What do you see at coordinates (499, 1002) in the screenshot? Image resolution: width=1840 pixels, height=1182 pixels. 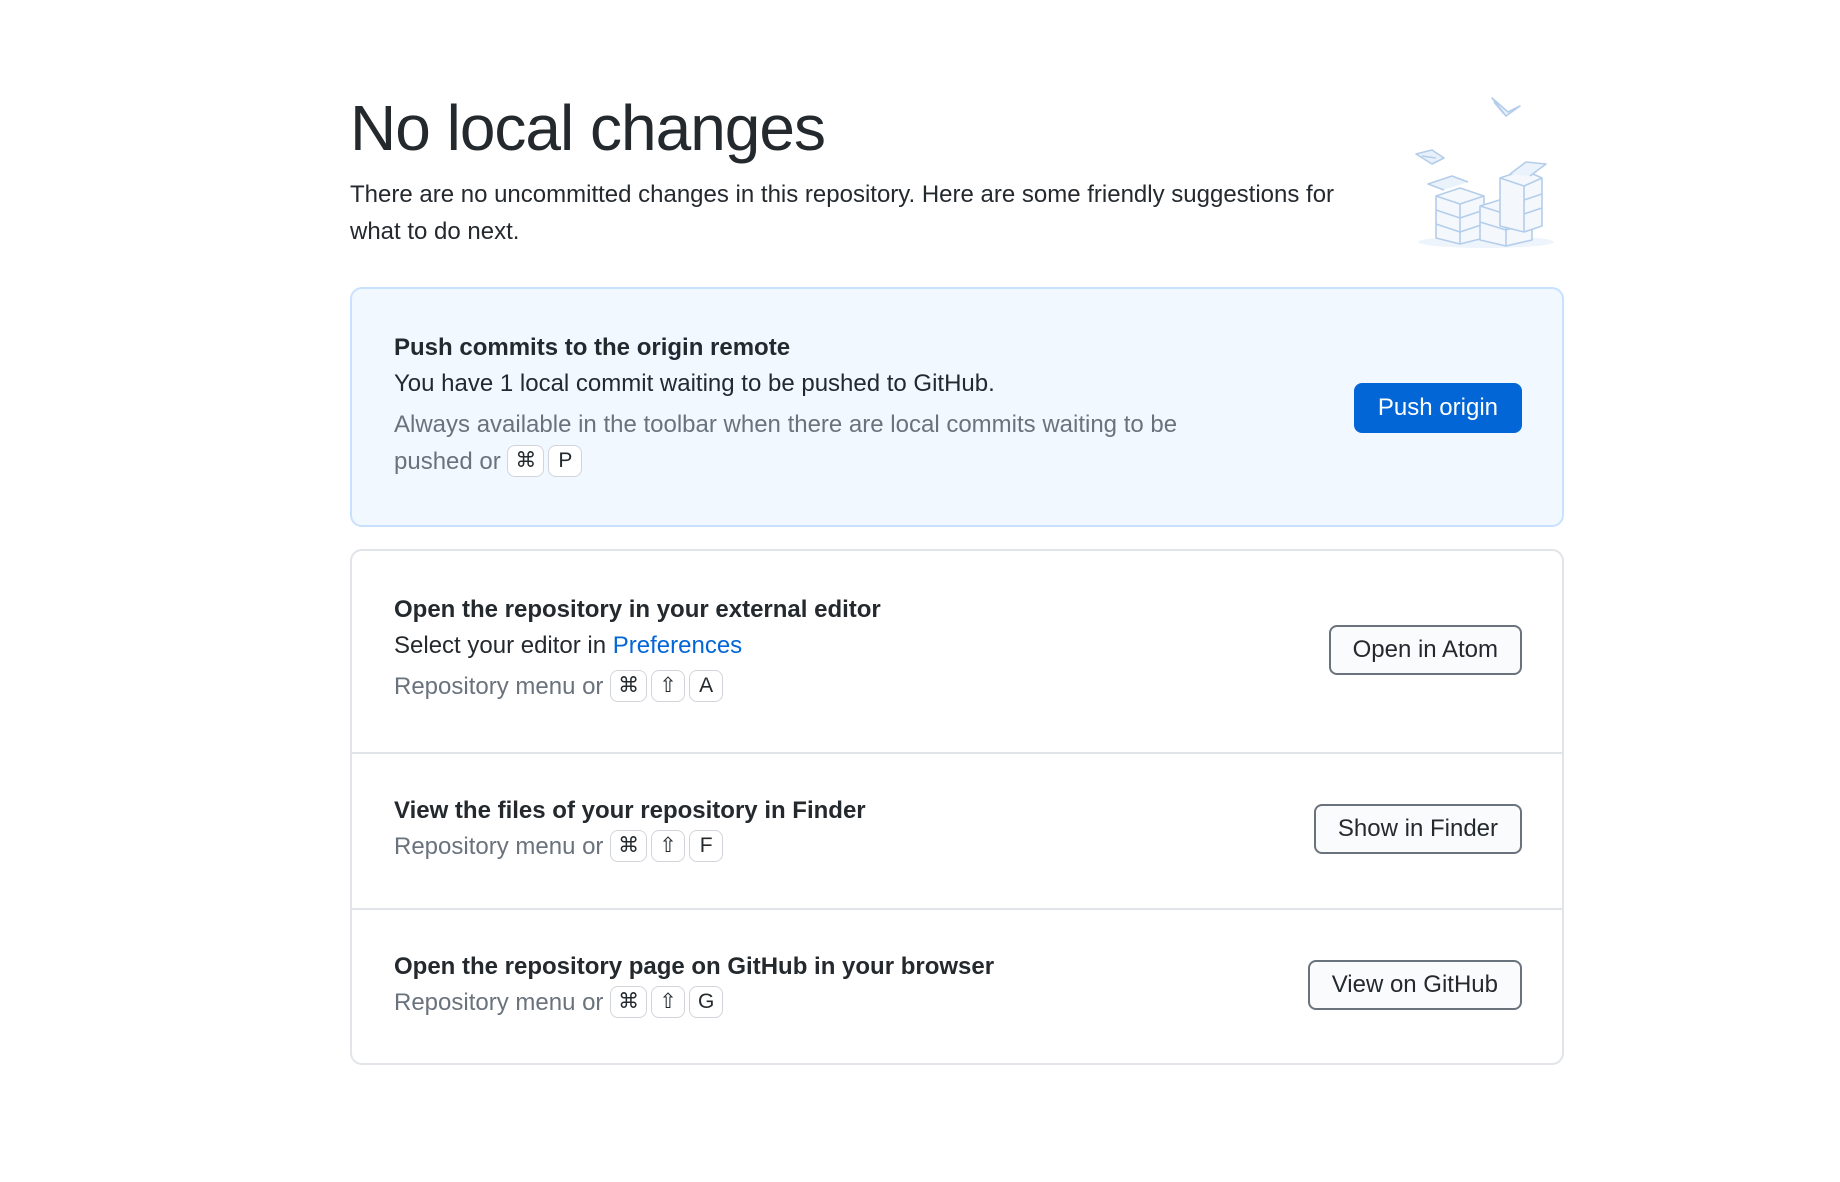 I see `github-hint-text: Repository menu or` at bounding box center [499, 1002].